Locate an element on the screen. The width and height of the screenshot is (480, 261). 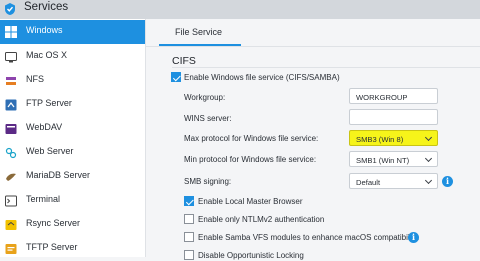
wins-server-label: WINS server: is located at coordinates (208, 118).